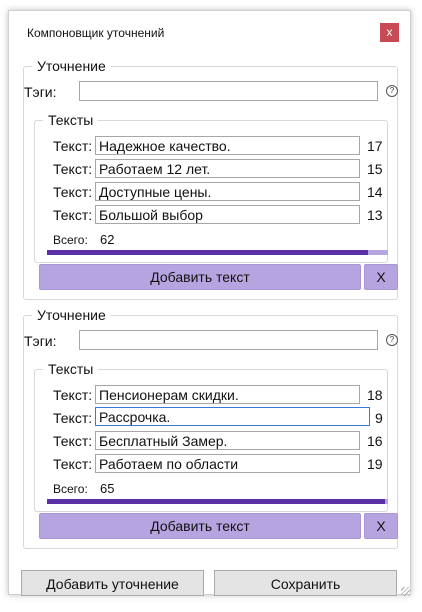 This screenshot has height=612, width=422. What do you see at coordinates (227, 214) in the screenshot?
I see `text-input: Большой выбор` at bounding box center [227, 214].